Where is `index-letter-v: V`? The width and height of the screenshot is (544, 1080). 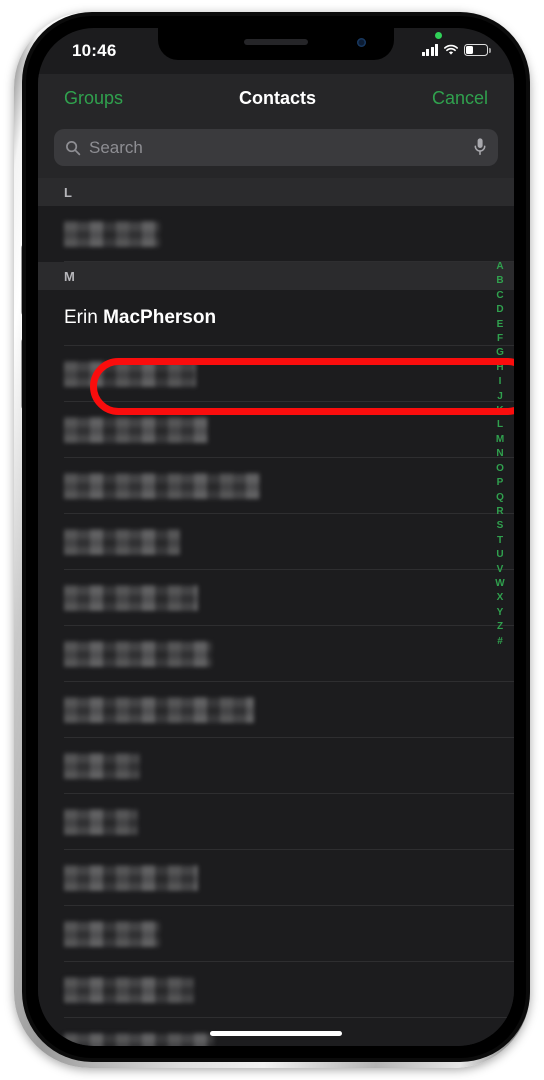
index-letter-v: V is located at coordinates (500, 570).